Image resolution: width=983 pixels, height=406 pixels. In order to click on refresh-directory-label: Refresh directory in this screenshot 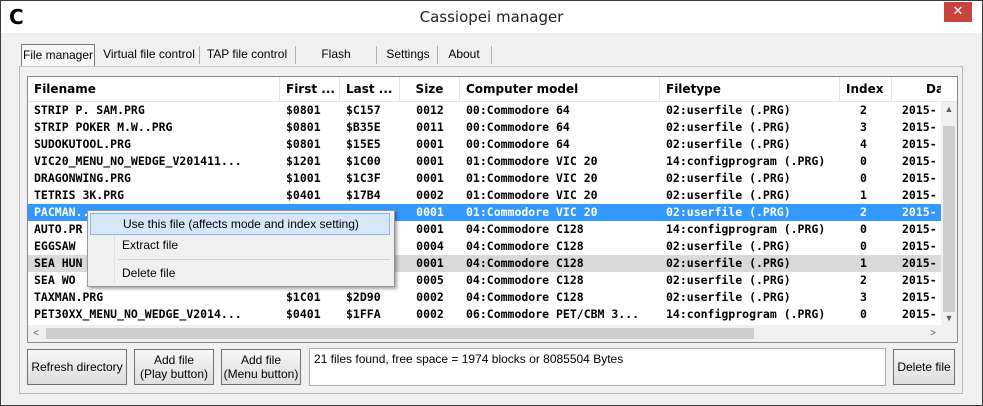, I will do `click(77, 367)`.